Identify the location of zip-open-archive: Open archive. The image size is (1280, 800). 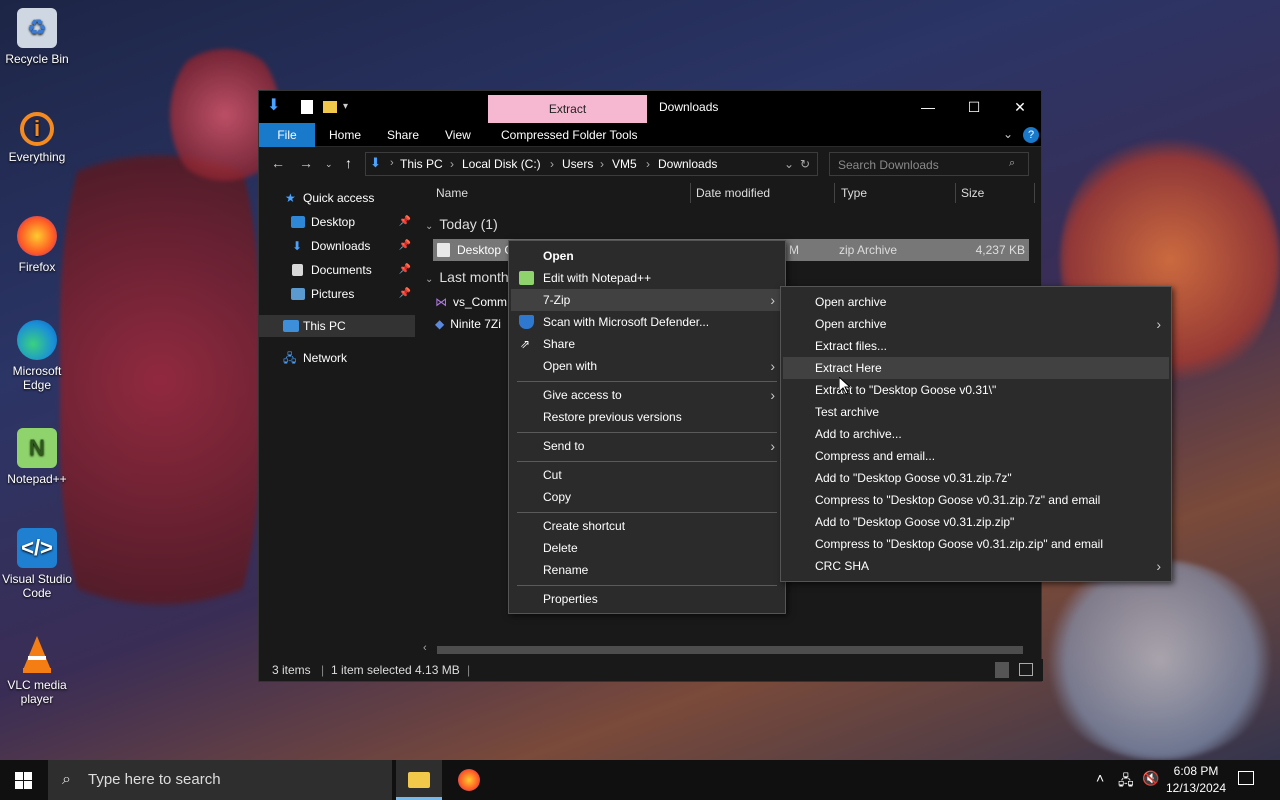
(976, 302).